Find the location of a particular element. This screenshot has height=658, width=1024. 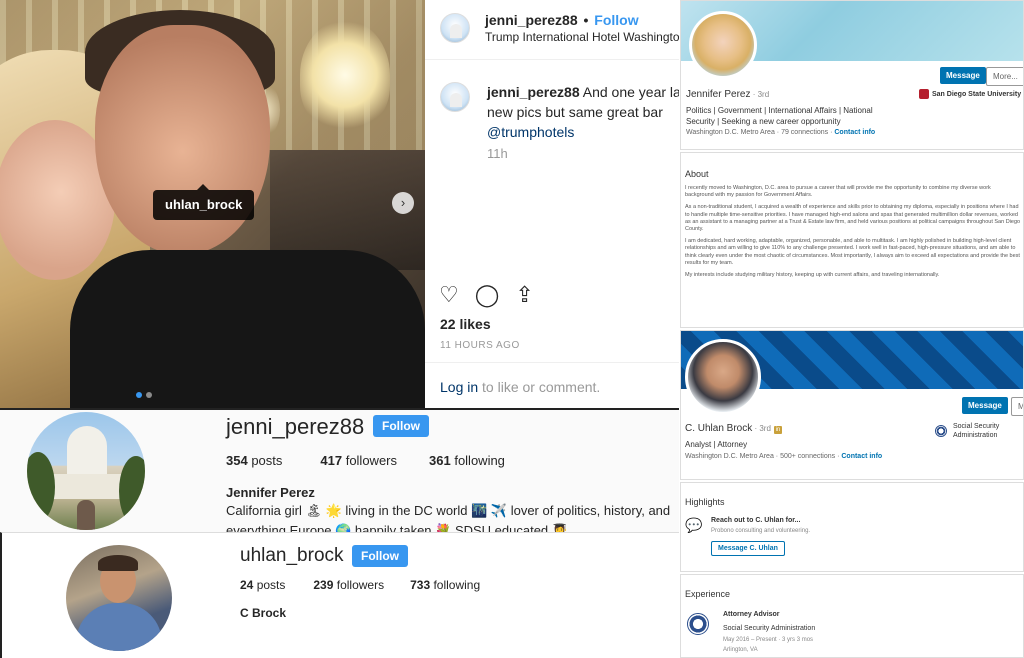

profile-username: jenni_perez88 is located at coordinates (295, 426).